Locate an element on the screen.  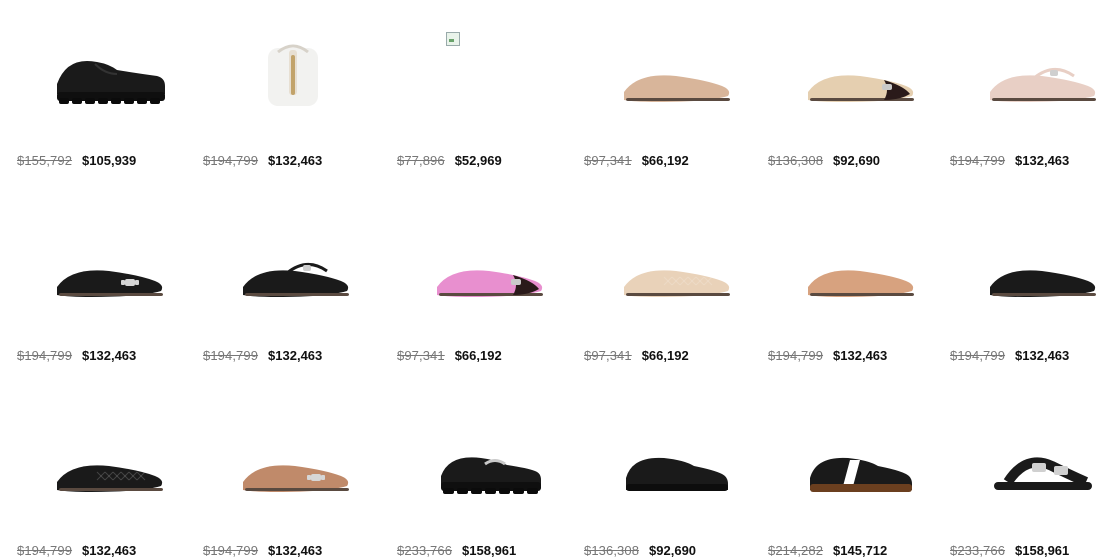
price-row: $155,792 $105,939 is located at coordinates (76, 160).